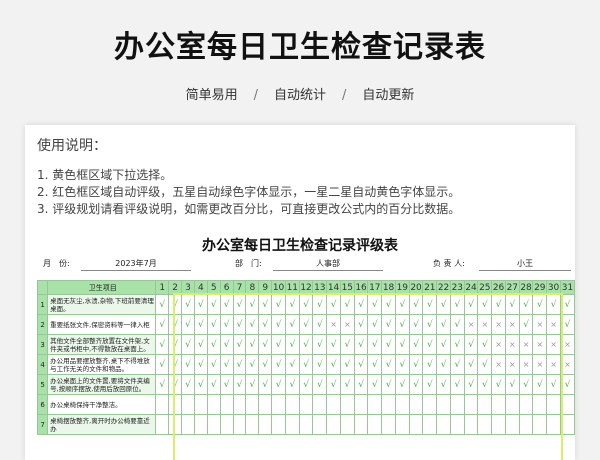  What do you see at coordinates (328, 264) in the screenshot?
I see `department-value: 人事部` at bounding box center [328, 264].